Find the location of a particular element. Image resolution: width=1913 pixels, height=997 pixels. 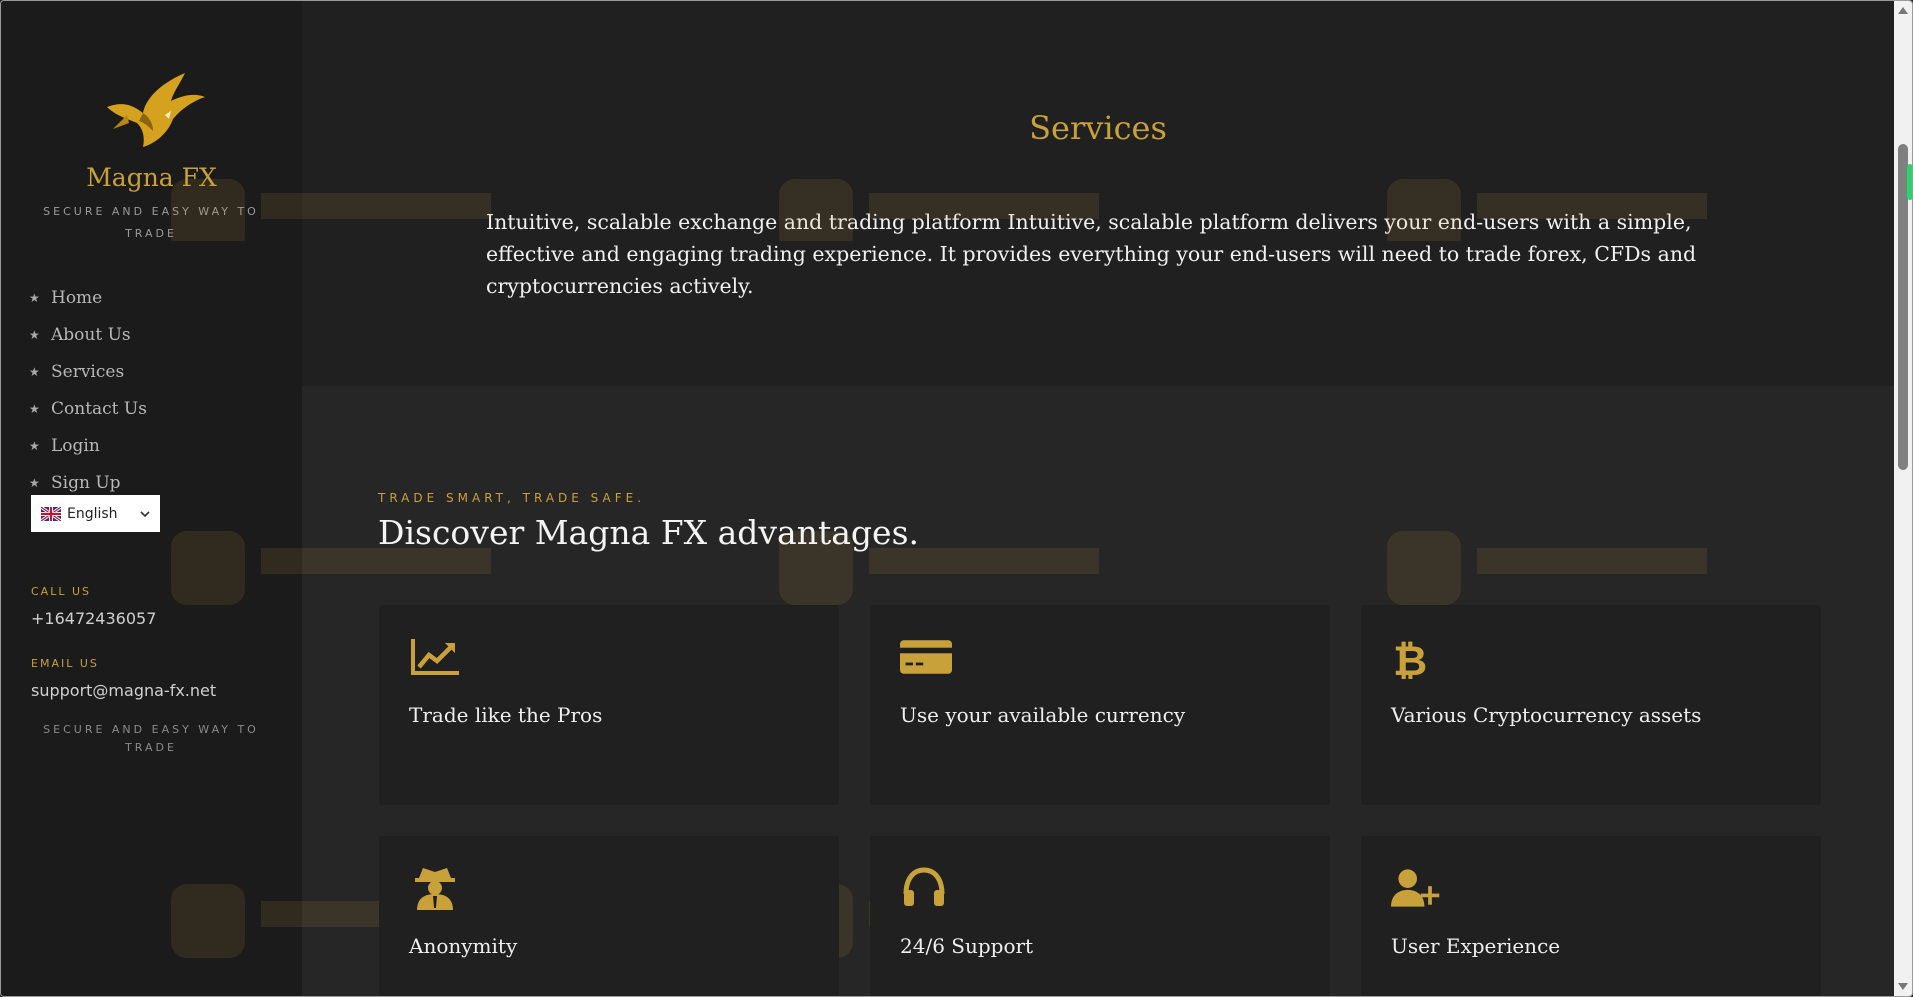

nav-item-contact-us: ★ Contact Us is located at coordinates (88, 408).